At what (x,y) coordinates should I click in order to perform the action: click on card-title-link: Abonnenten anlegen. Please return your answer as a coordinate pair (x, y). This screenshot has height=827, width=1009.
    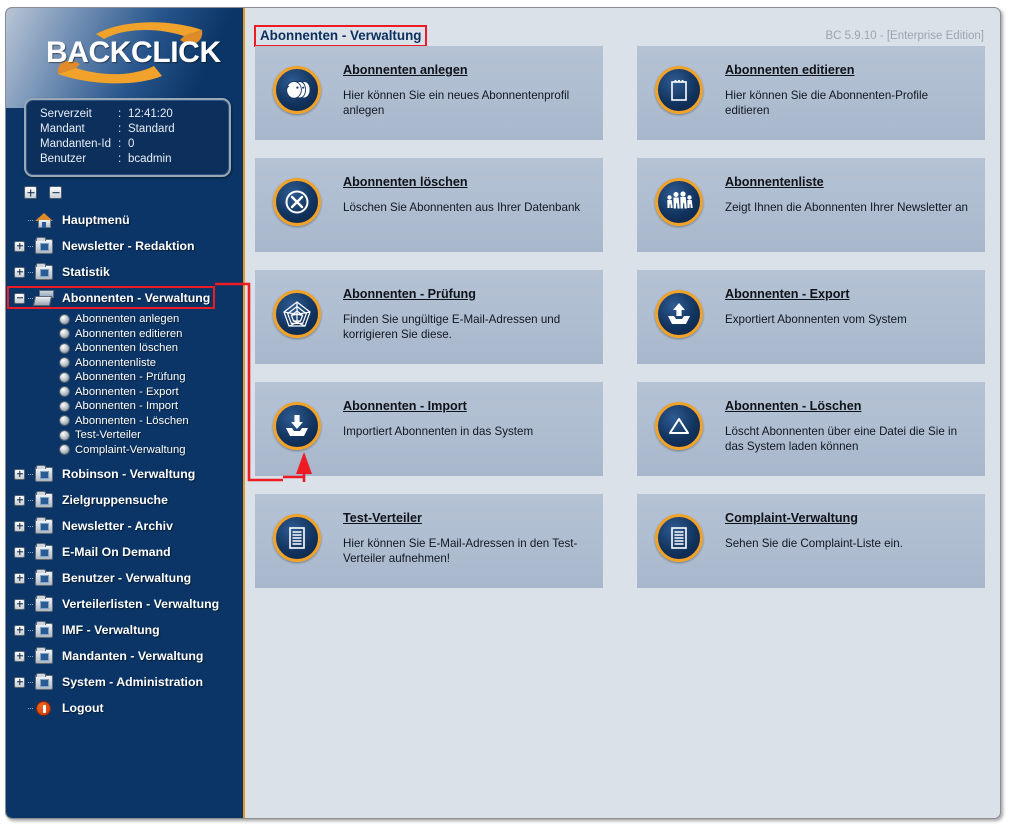
    Looking at the image, I should click on (405, 70).